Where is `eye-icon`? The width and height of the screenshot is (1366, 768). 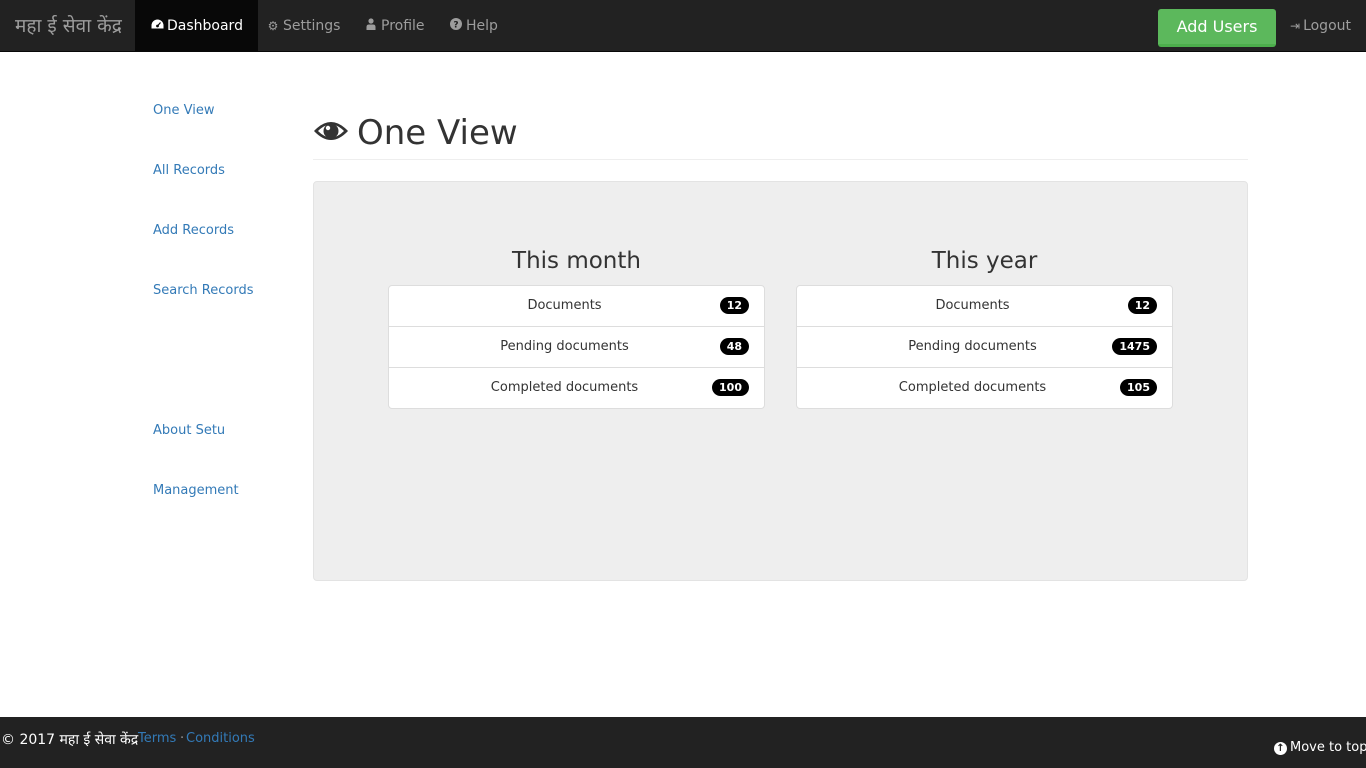 eye-icon is located at coordinates (331, 131).